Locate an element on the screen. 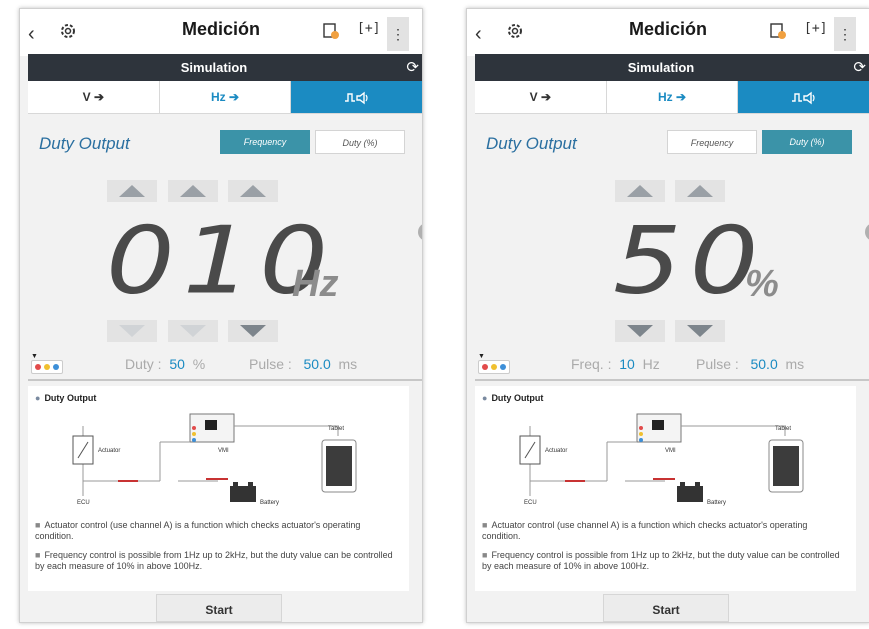 The image size is (869, 629). frequency-readout: Freq. : 10 Hz is located at coordinates (615, 364).